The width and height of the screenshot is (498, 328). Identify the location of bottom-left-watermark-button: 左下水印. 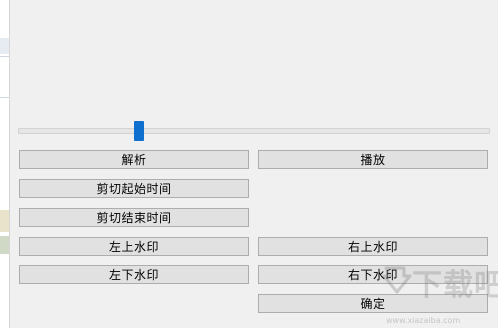
(134, 274).